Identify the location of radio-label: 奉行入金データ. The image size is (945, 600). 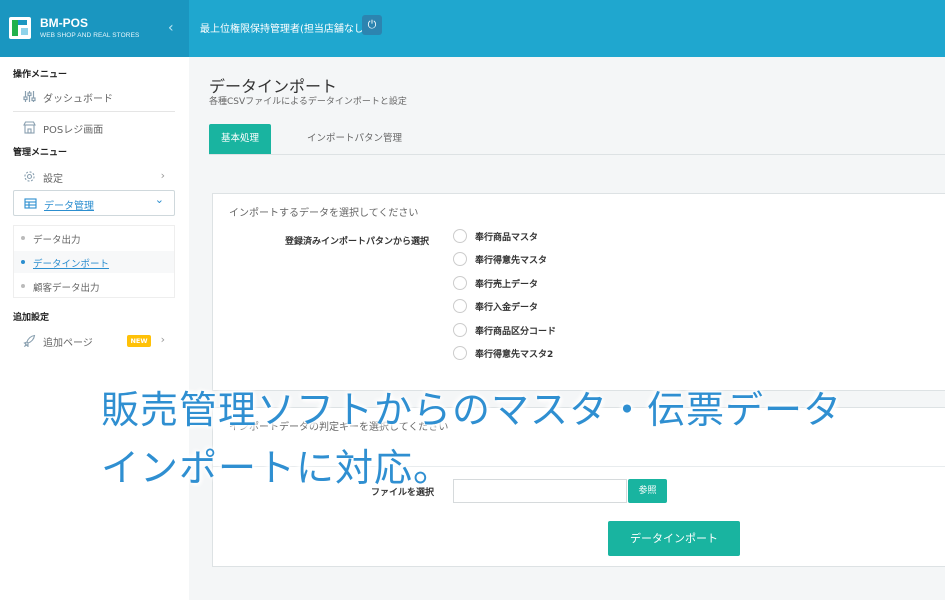
(507, 308).